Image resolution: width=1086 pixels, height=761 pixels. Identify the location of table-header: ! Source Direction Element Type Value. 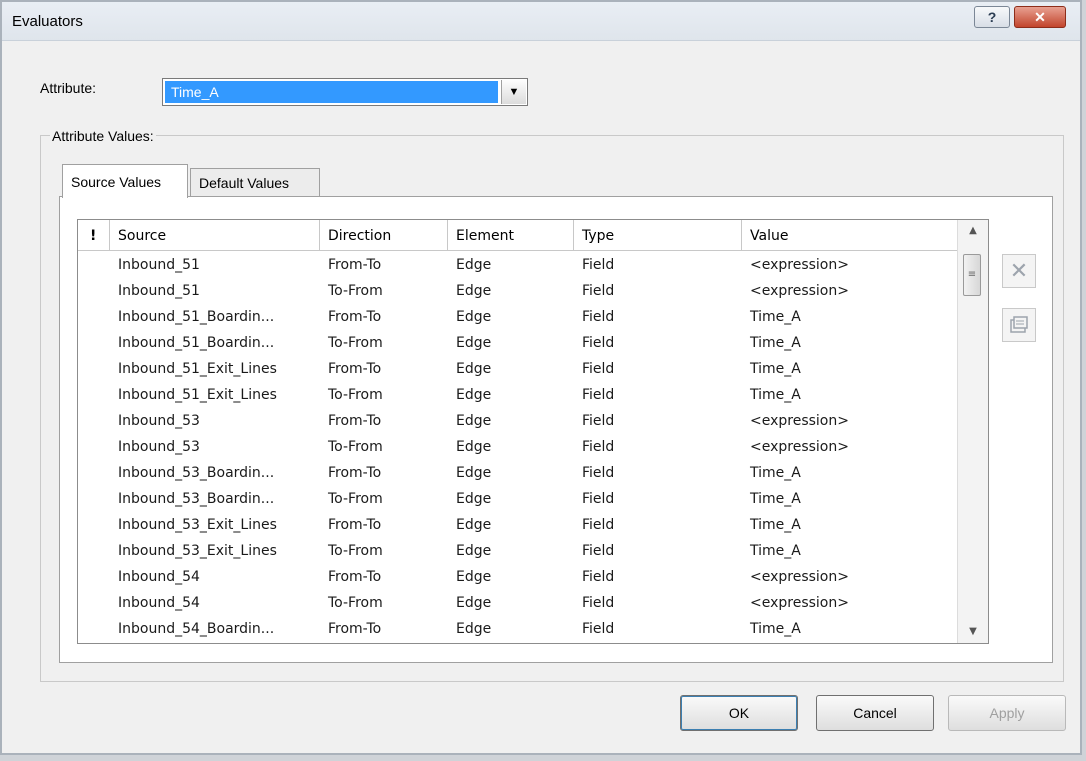
(518, 235).